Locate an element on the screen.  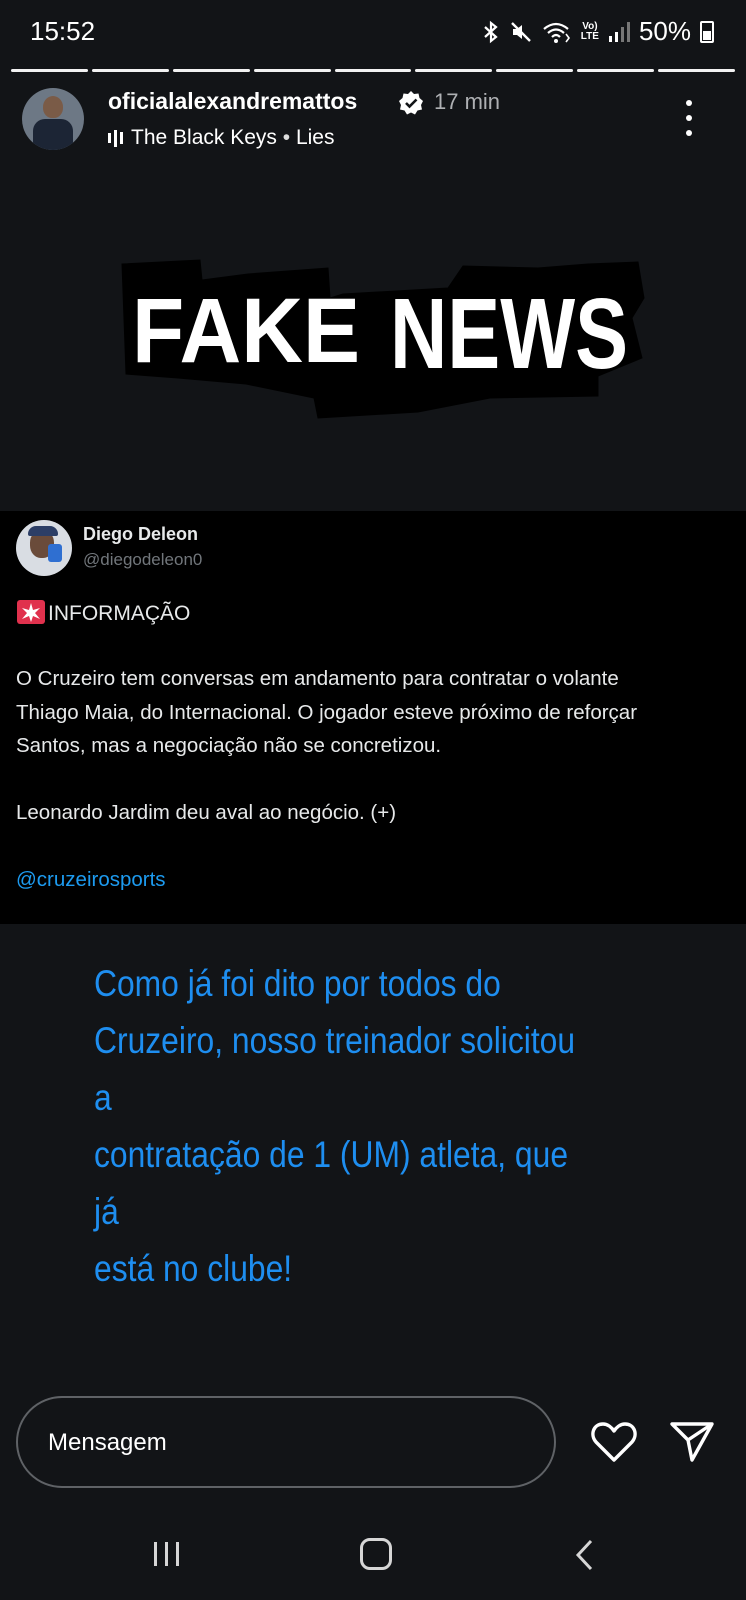
siren-emoji-icon is located at coordinates (31, 612).